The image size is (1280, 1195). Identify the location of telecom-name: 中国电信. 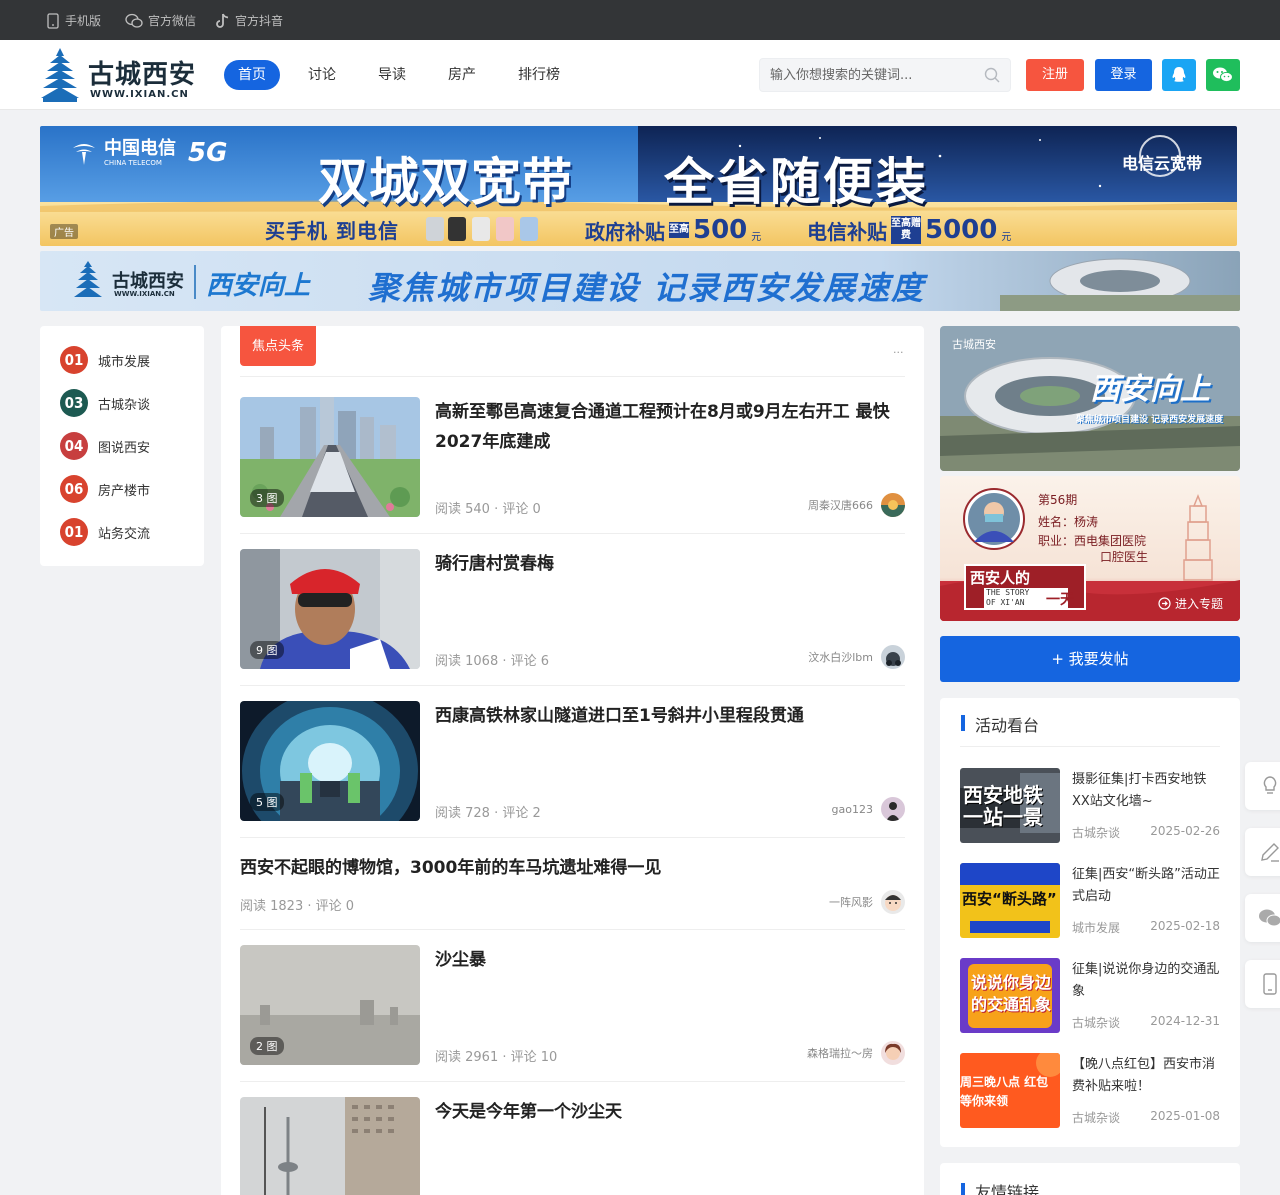
(140, 148).